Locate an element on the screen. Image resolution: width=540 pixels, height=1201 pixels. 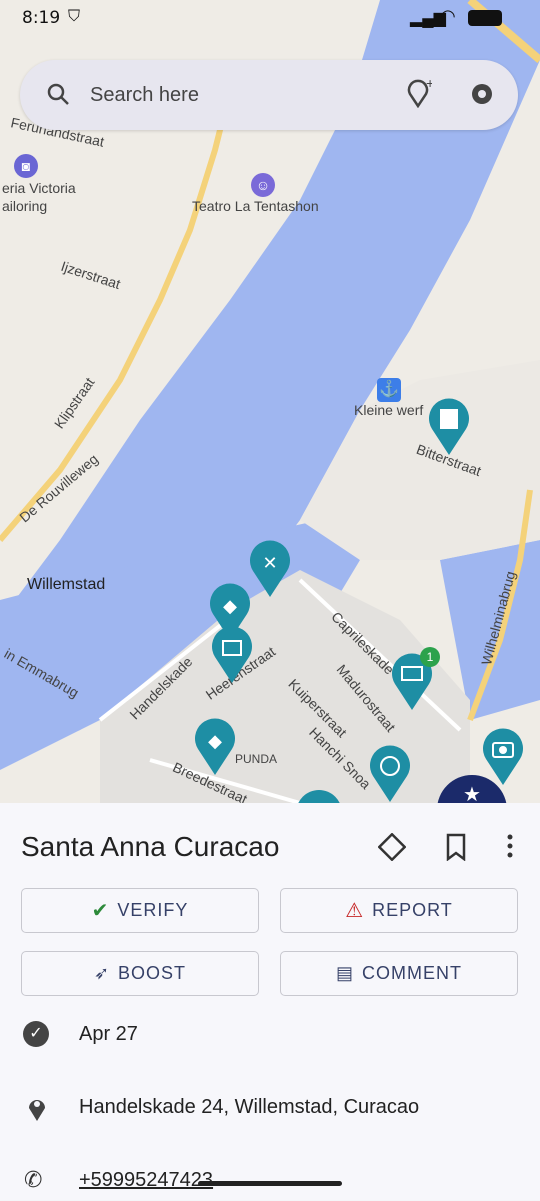
directions-icon is located at coordinates (392, 849).